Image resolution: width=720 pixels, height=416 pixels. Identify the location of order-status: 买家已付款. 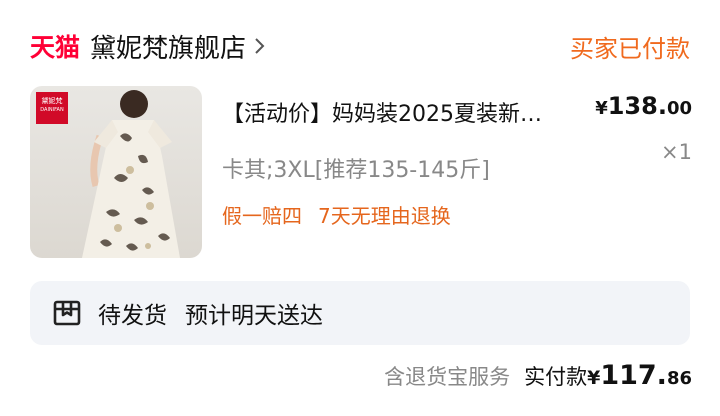
(630, 48).